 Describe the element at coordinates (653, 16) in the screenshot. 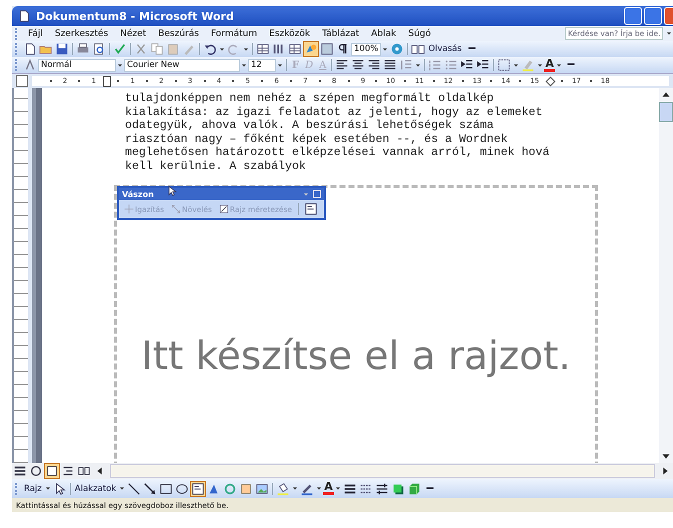

I see `maximize-button` at that location.